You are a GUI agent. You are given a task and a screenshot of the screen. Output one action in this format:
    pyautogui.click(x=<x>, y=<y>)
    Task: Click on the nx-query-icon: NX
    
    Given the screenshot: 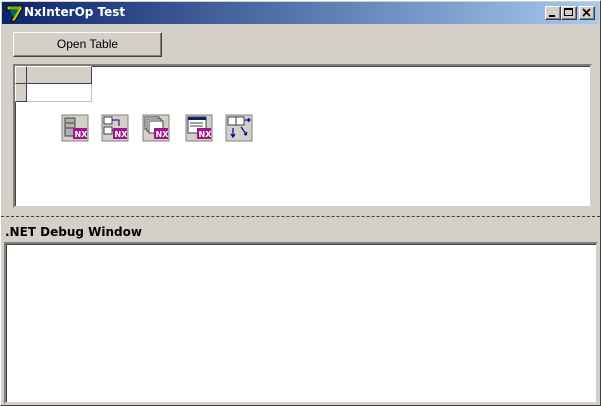 What is the action you would take?
    pyautogui.click(x=199, y=128)
    